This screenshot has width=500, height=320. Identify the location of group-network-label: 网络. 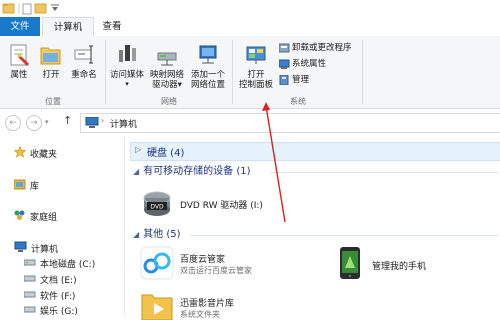
(169, 101).